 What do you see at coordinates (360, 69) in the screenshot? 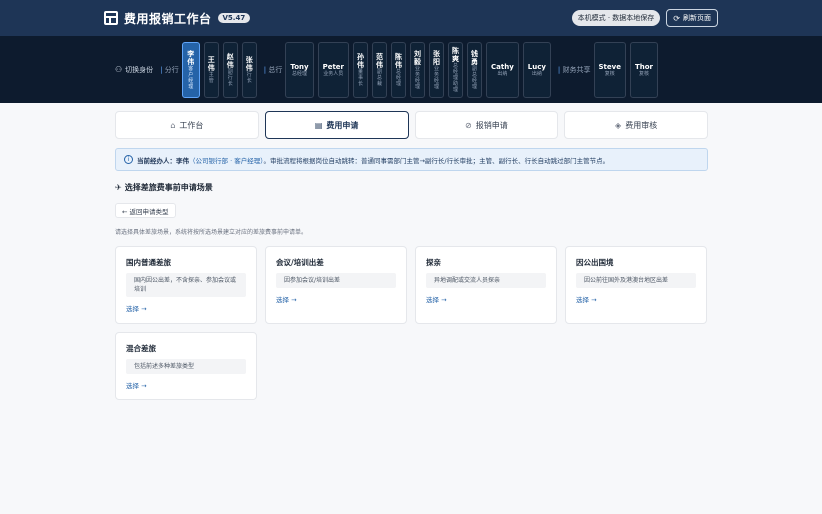
I see `role-card-sunwei: 孙伟 董事长` at bounding box center [360, 69].